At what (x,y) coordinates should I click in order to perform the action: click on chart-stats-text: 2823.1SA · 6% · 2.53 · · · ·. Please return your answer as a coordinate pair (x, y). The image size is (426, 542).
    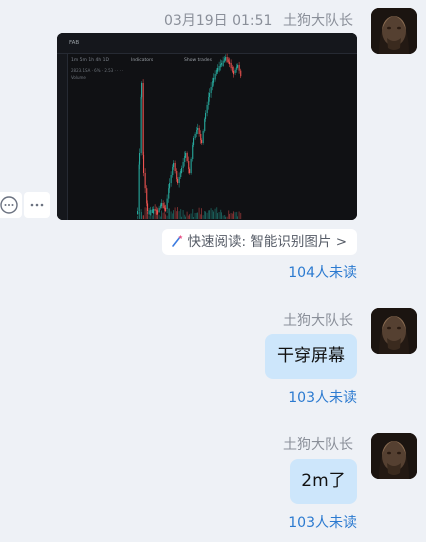
    Looking at the image, I should click on (97, 70).